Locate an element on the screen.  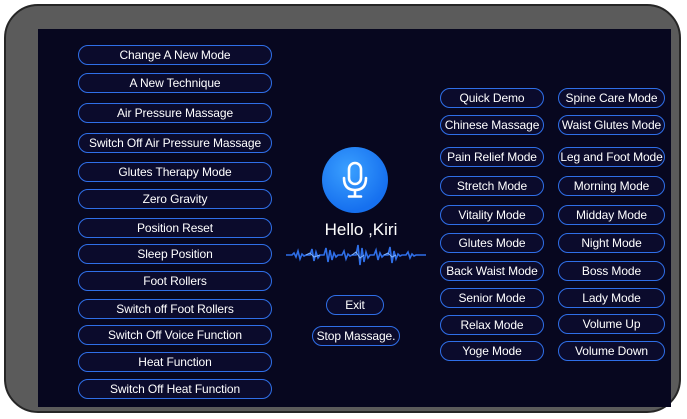
voice-waveform-icon is located at coordinates (356, 255).